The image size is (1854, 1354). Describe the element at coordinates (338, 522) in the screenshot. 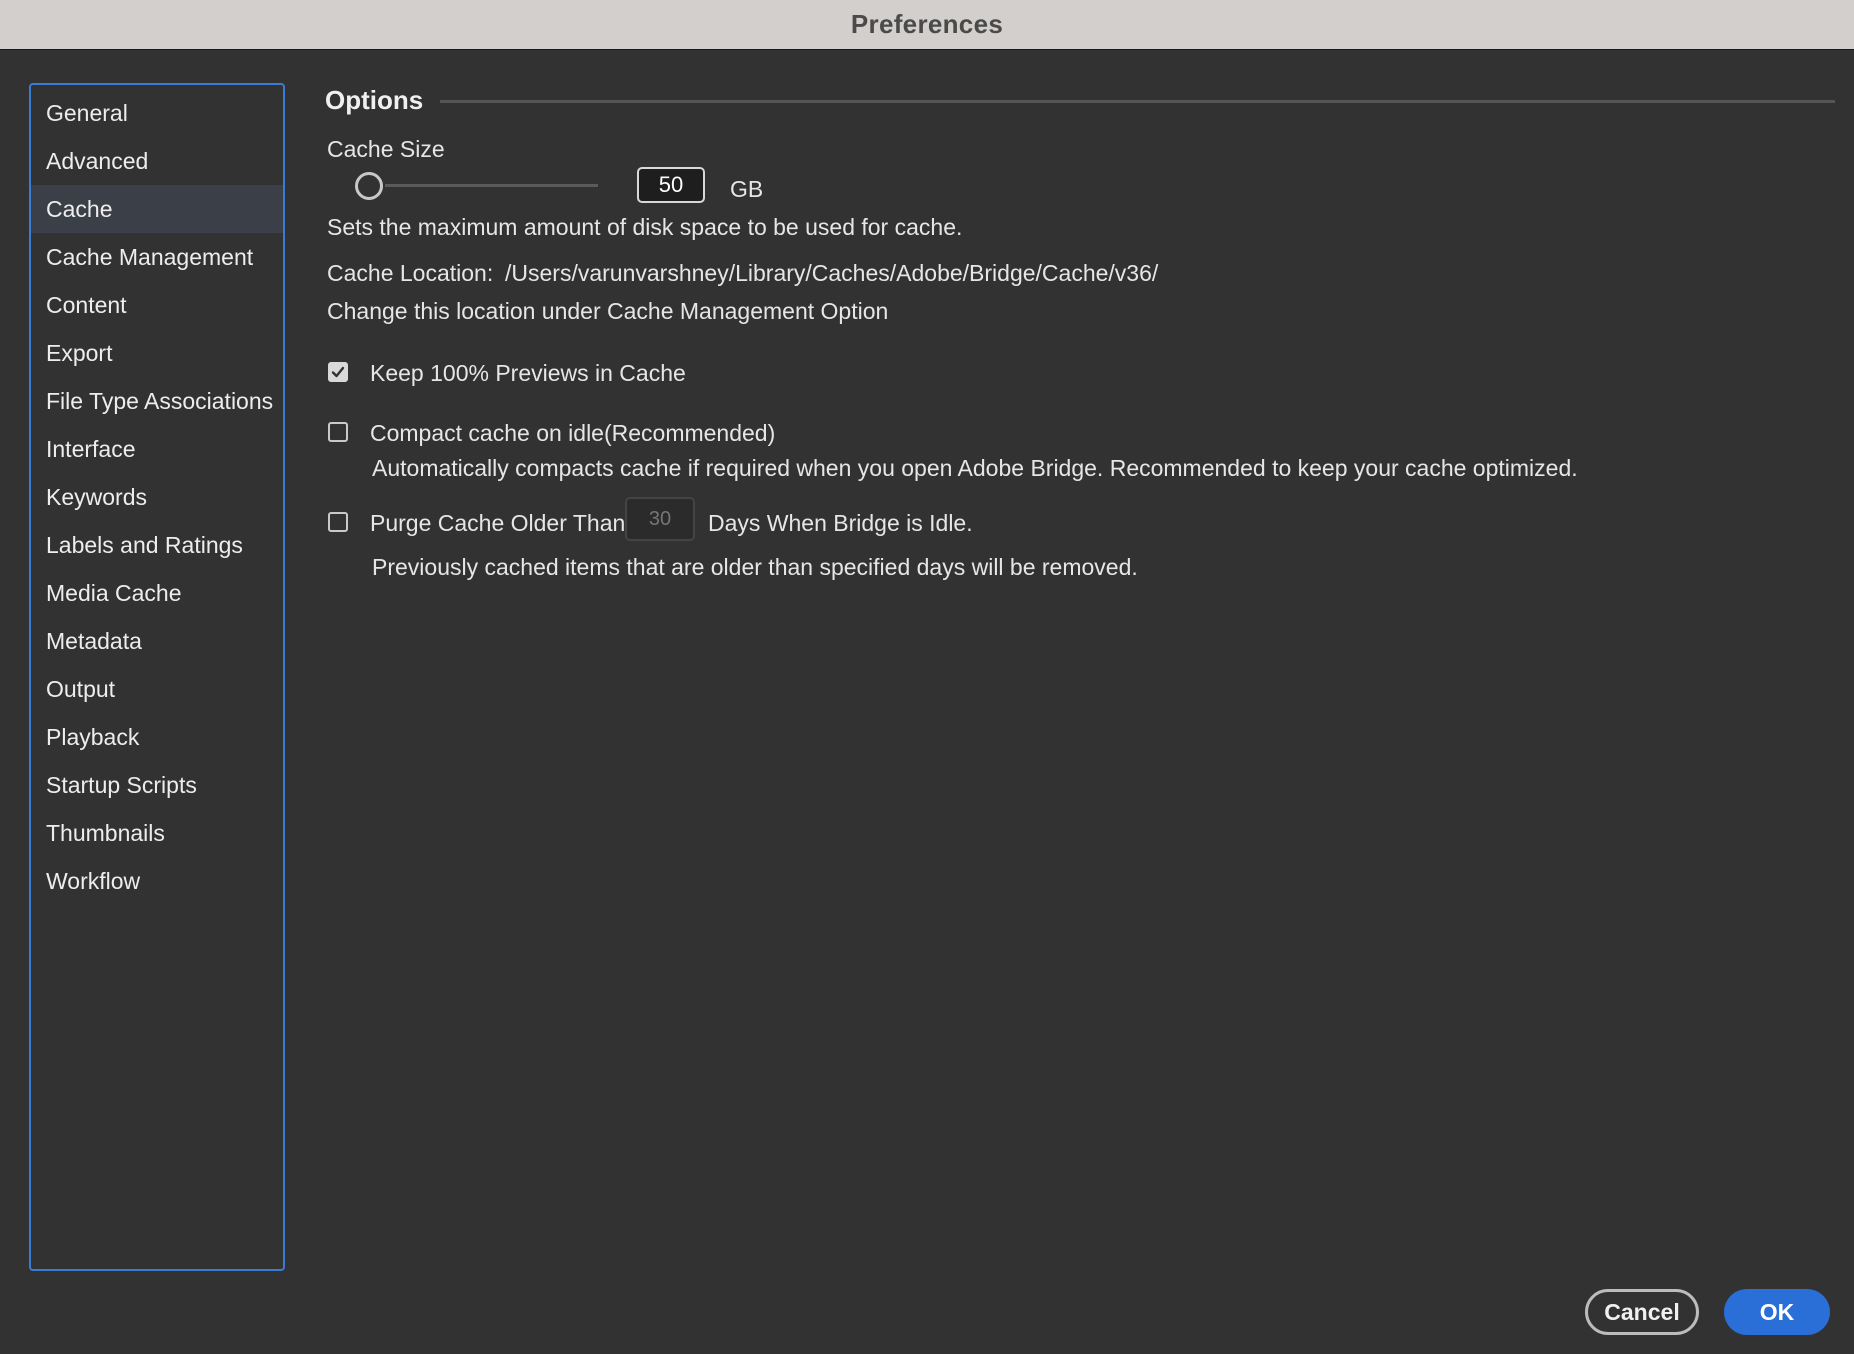

I see `purge-cache-checkbox` at that location.